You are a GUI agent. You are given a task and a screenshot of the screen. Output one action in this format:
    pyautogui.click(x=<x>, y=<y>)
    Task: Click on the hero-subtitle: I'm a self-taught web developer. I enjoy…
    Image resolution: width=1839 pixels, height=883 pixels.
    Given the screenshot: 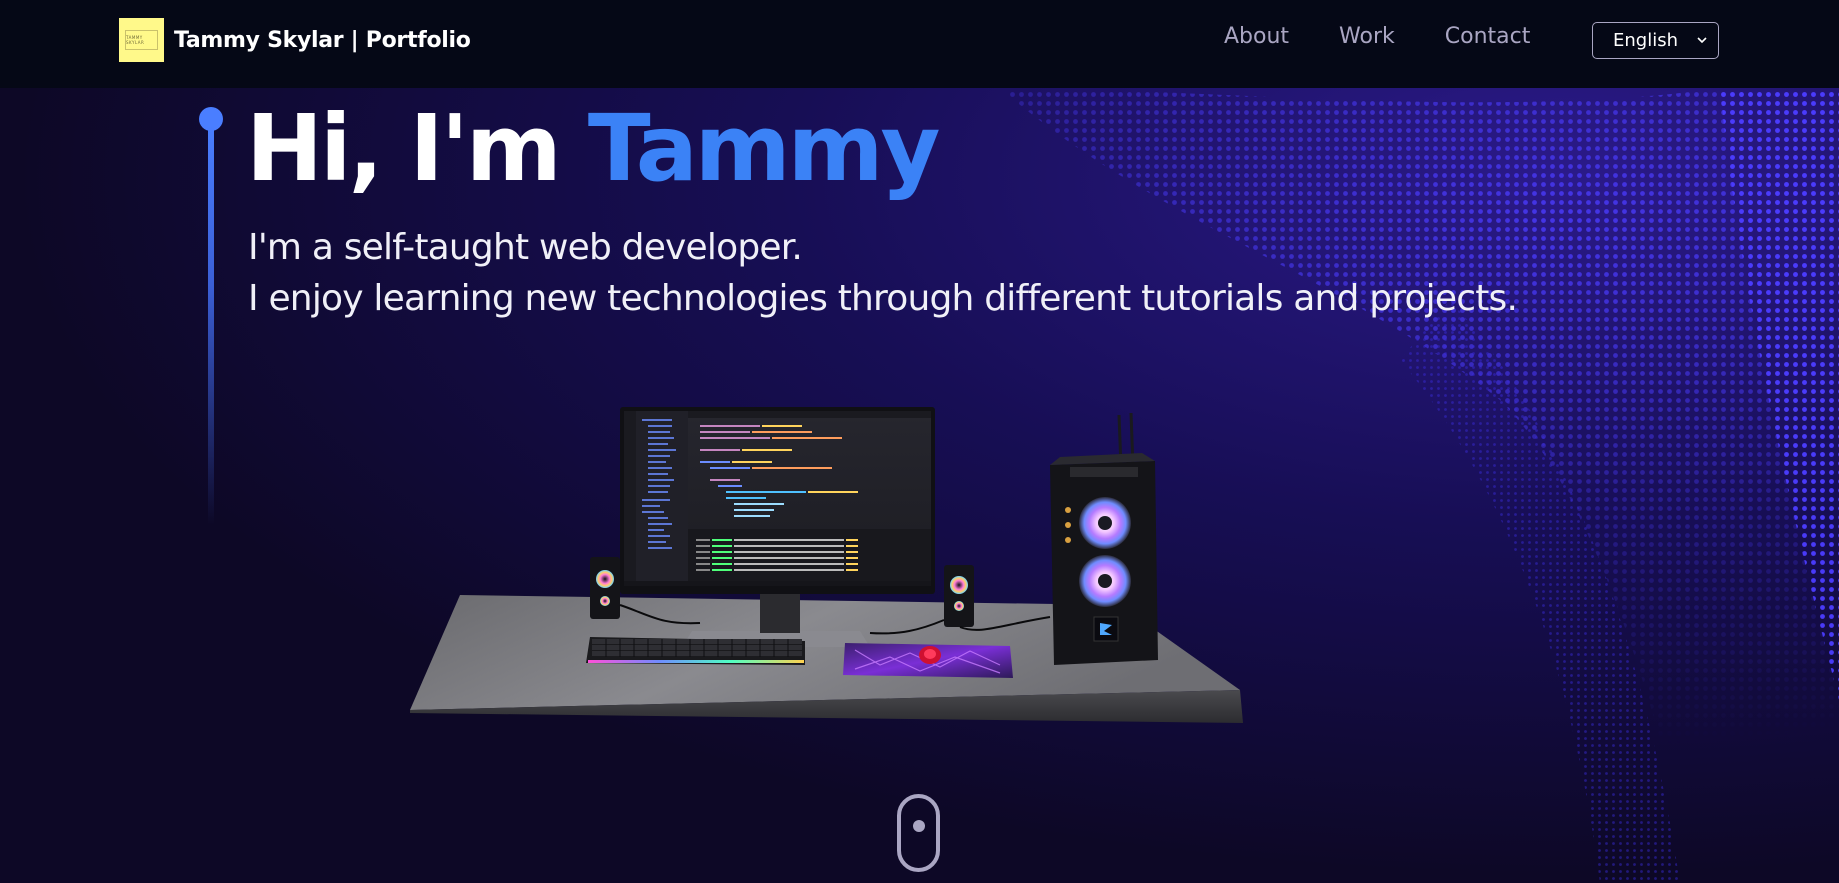 What is the action you would take?
    pyautogui.click(x=883, y=273)
    